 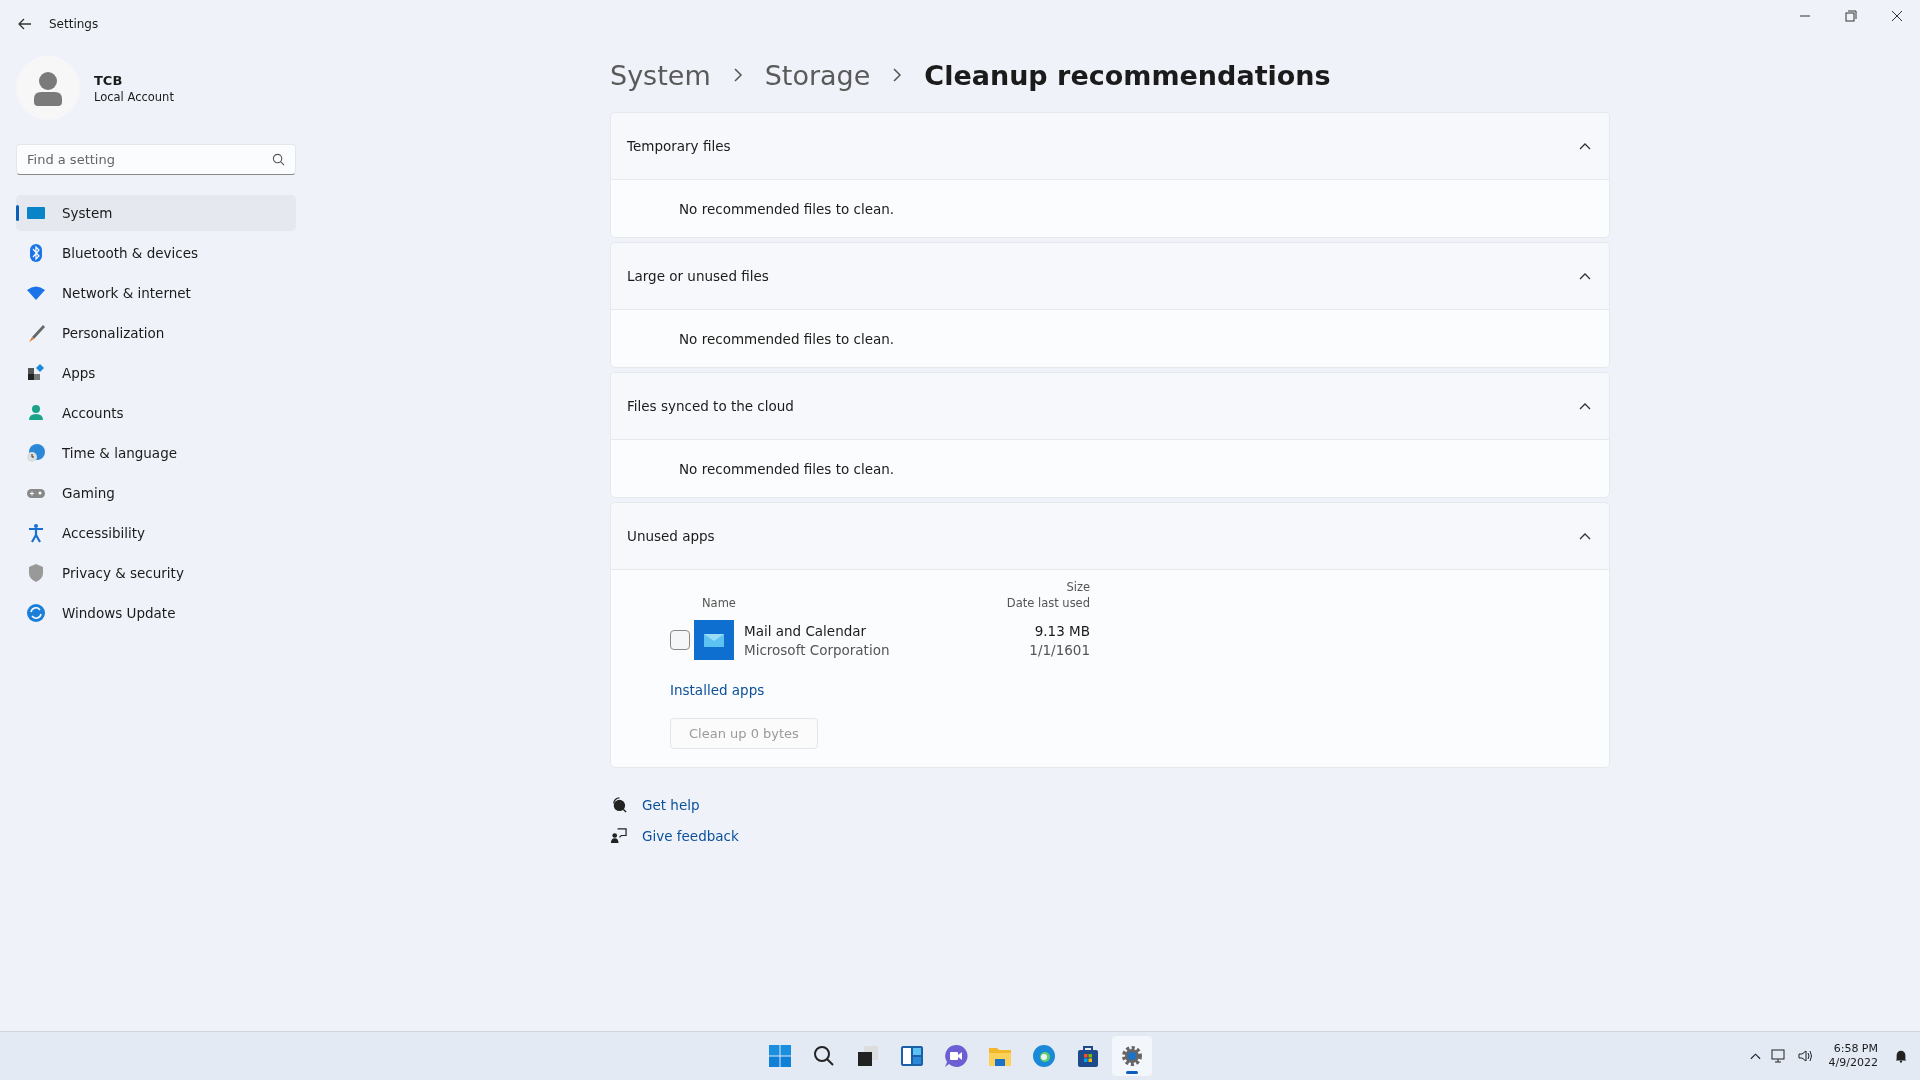 I want to click on widgets-icon, so click(x=912, y=1056).